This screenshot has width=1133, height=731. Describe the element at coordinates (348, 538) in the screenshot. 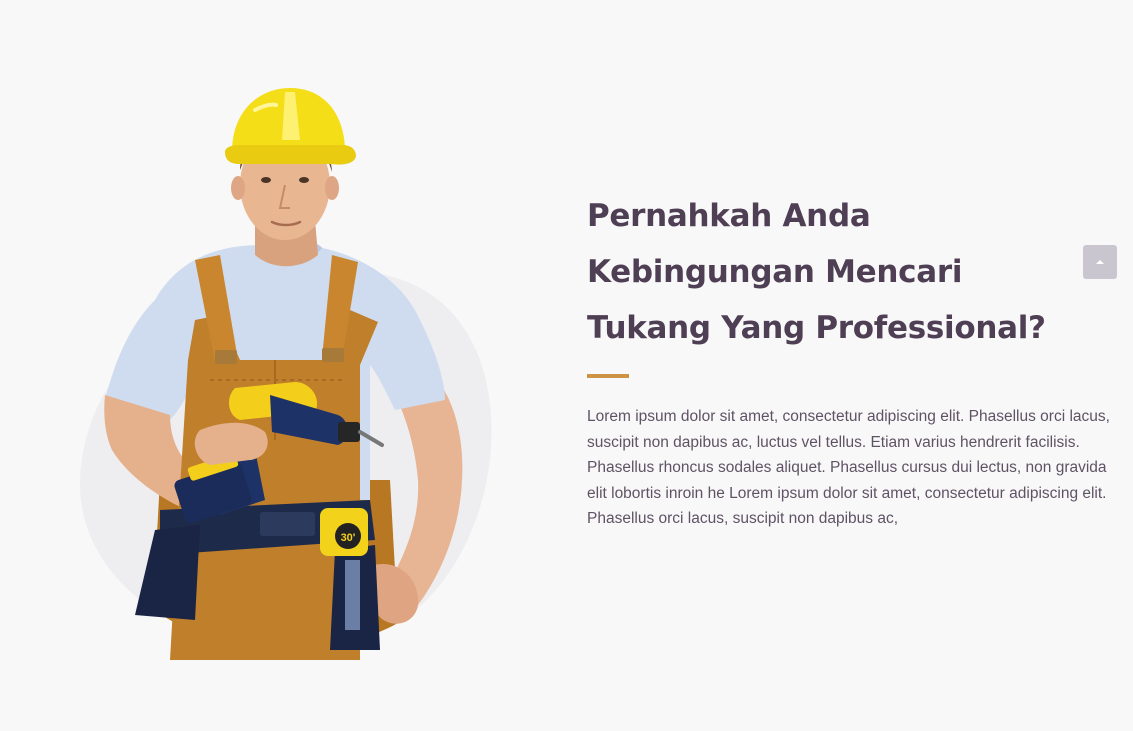

I see `tape-measure-label: 30'` at that location.